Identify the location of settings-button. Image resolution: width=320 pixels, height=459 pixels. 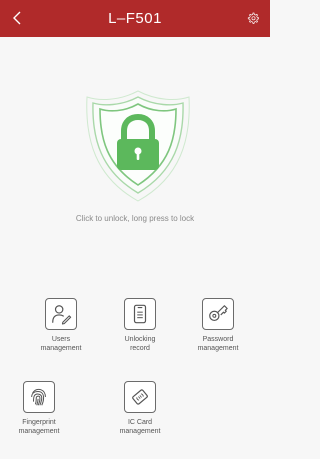
(253, 18).